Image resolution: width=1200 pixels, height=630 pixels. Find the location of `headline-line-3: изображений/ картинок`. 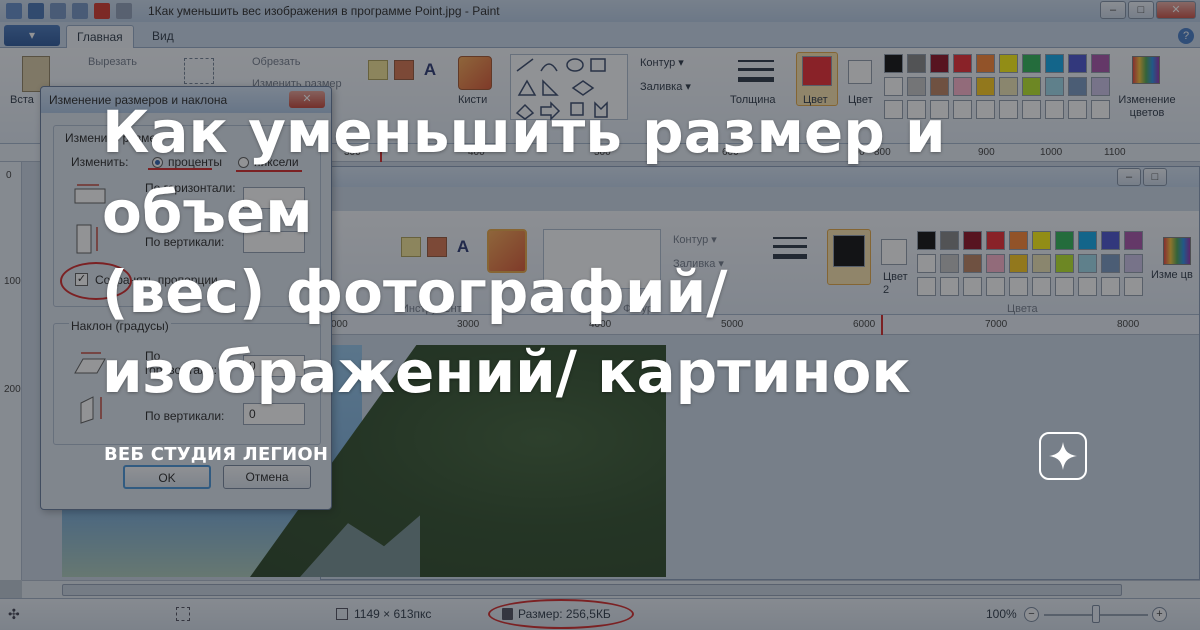

headline-line-3: изображений/ картинок is located at coordinates (506, 372).